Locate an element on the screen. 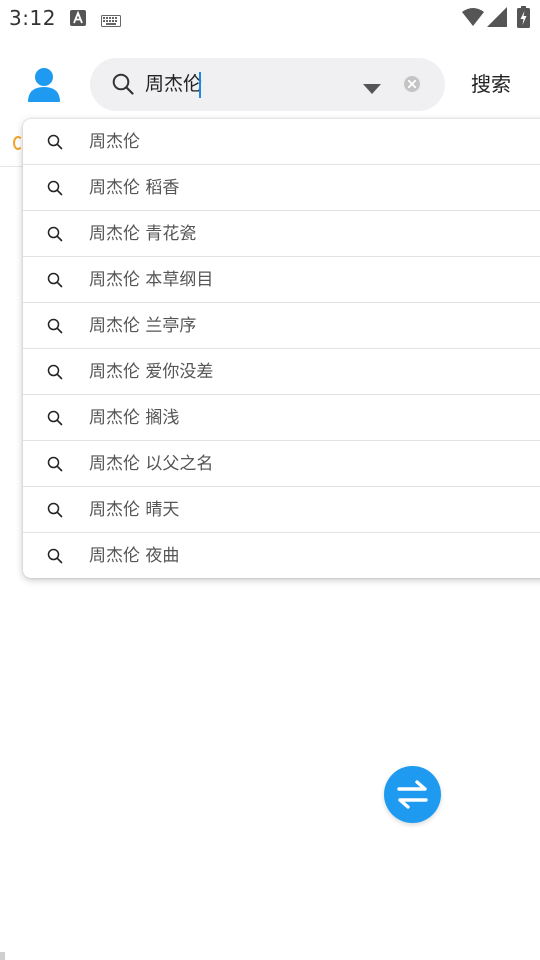 This screenshot has height=960, width=540. dropdown-triangle-icon is located at coordinates (372, 88).